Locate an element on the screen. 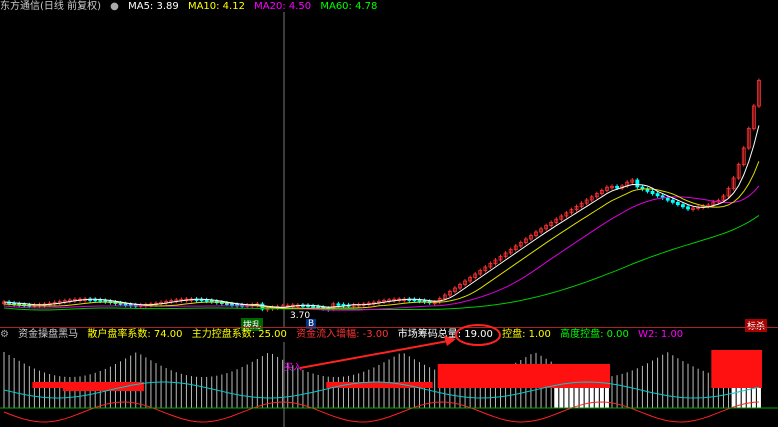  param-w2: W2: 1.00 is located at coordinates (661, 334).